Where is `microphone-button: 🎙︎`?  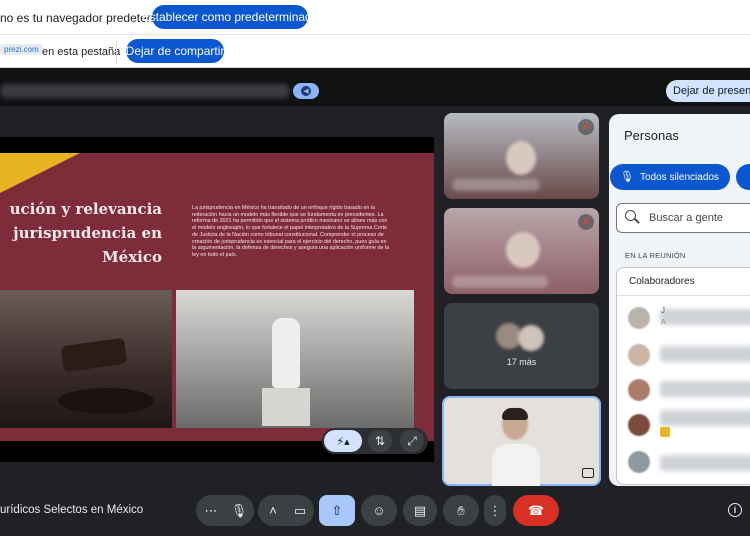 microphone-button: 🎙︎ is located at coordinates (239, 510).